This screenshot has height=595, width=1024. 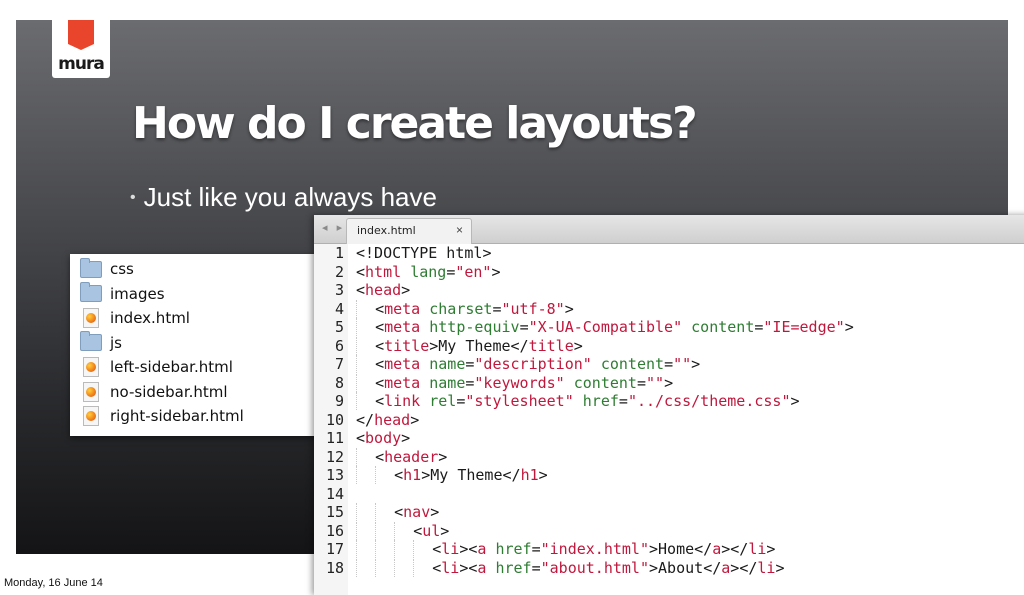 I want to click on file-list-item: right-sidebar.html, so click(x=162, y=416).